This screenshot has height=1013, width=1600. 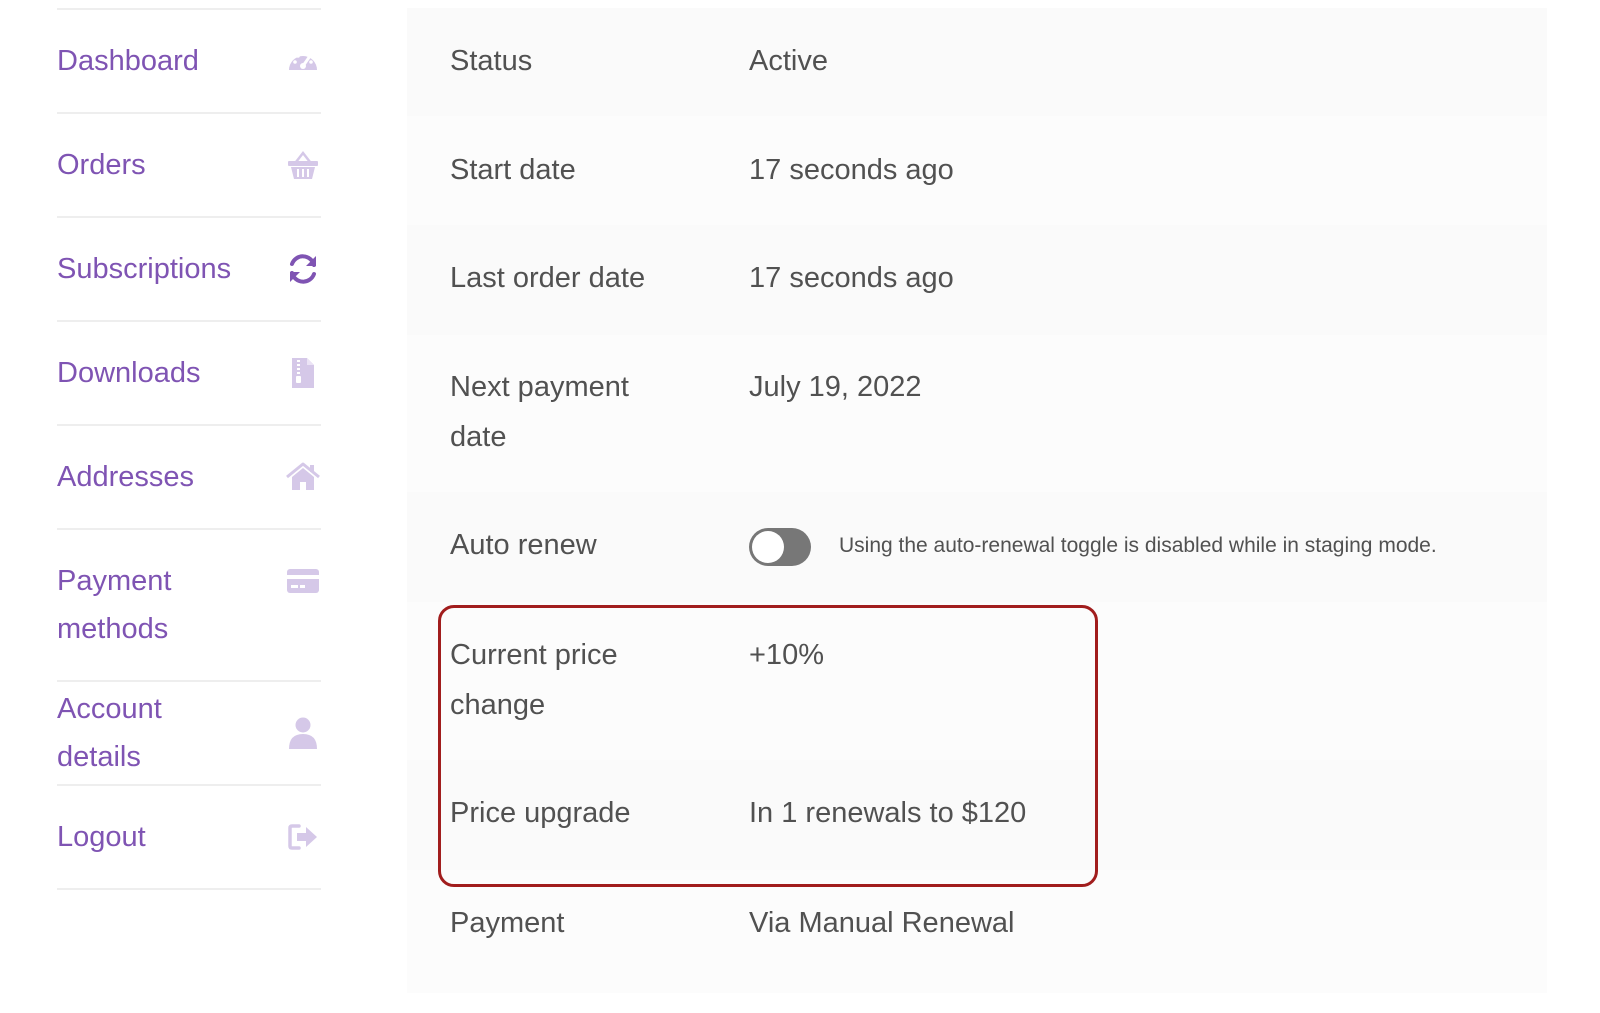 What do you see at coordinates (189, 838) in the screenshot?
I see `nav-item-logout: Logout` at bounding box center [189, 838].